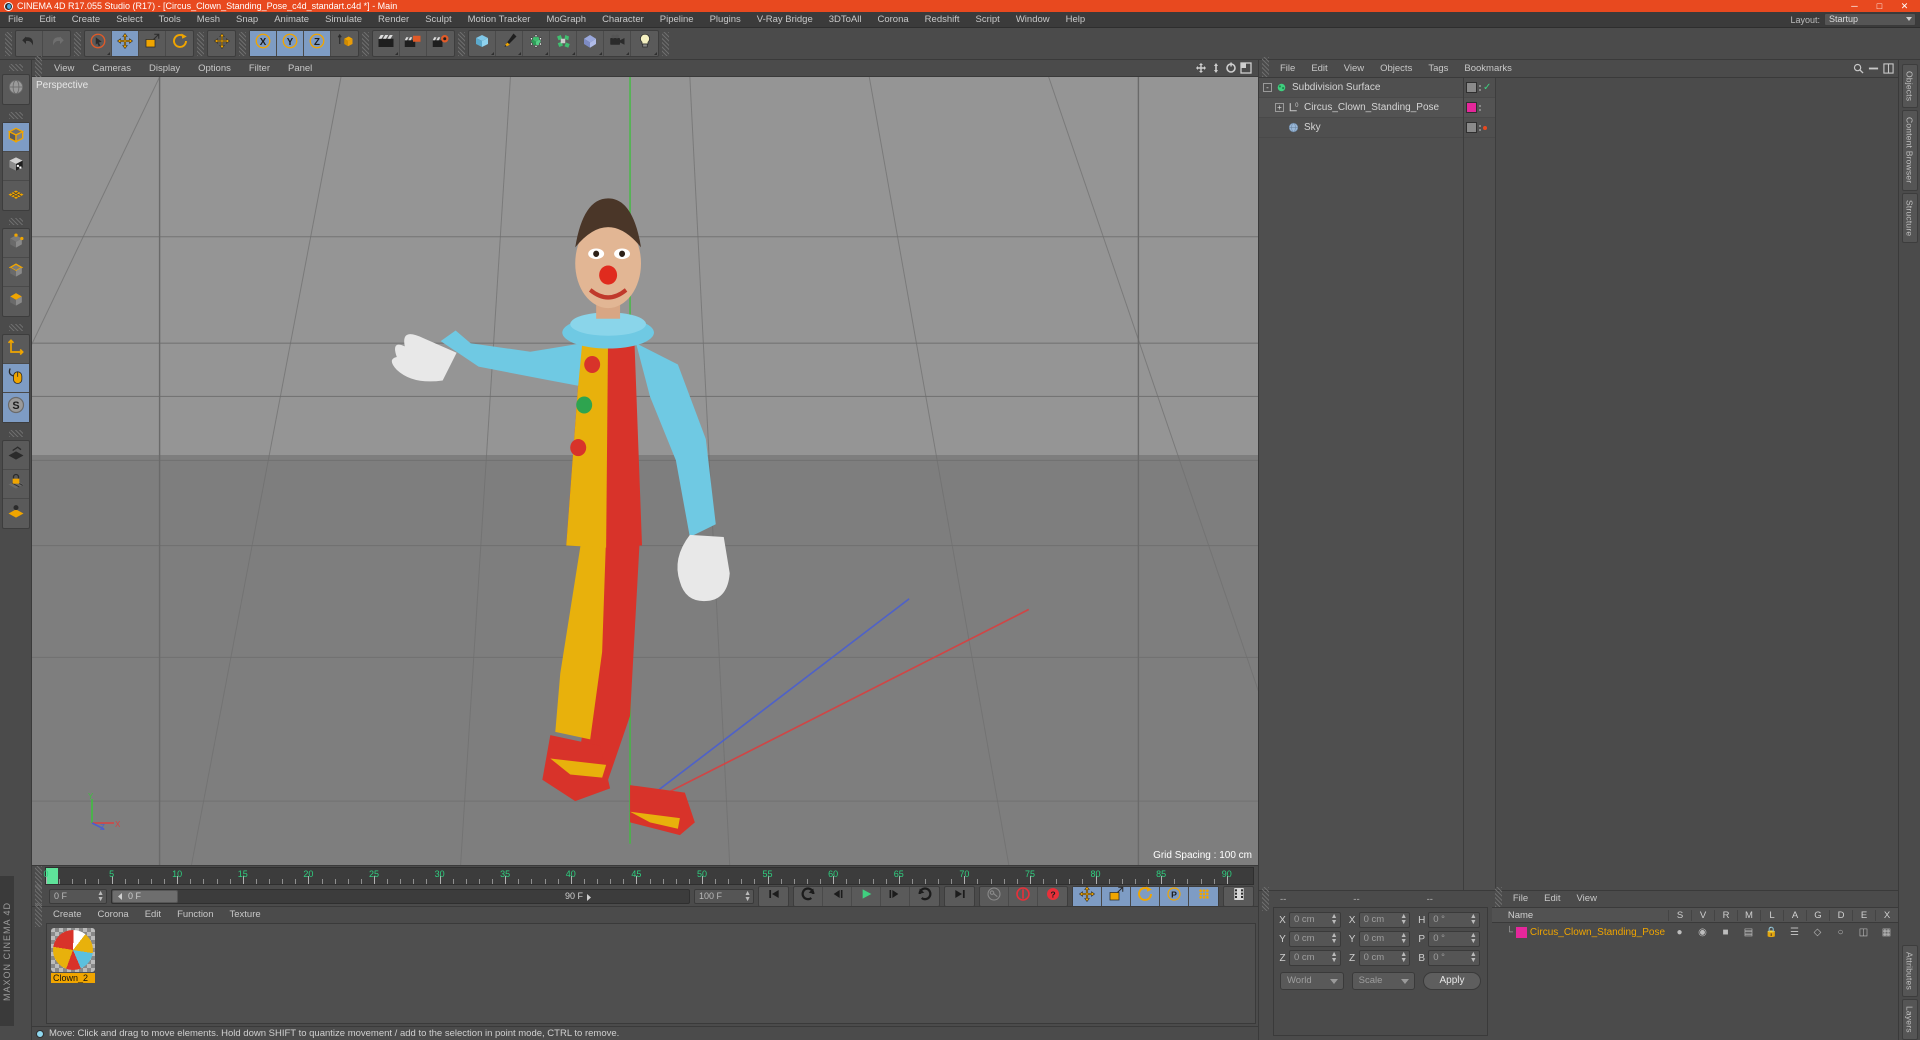 The image size is (1920, 1040). What do you see at coordinates (1087, 895) in the screenshot?
I see `record-position-button` at bounding box center [1087, 895].